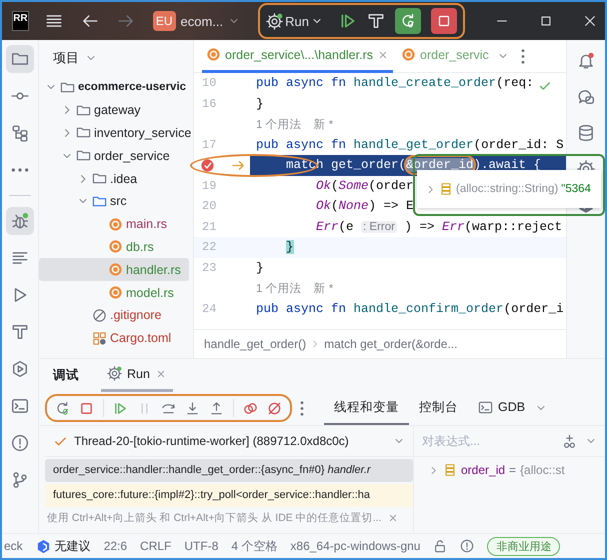 The height and width of the screenshot is (560, 607). What do you see at coordinates (114, 133) in the screenshot?
I see `tree-item: inventory_service` at bounding box center [114, 133].